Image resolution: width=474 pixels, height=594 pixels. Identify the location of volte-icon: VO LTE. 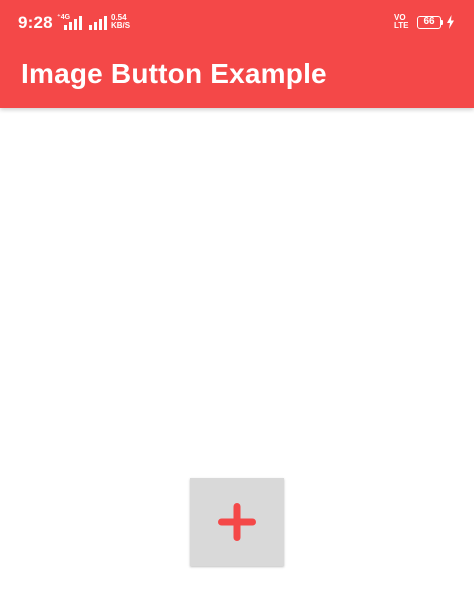
(401, 21).